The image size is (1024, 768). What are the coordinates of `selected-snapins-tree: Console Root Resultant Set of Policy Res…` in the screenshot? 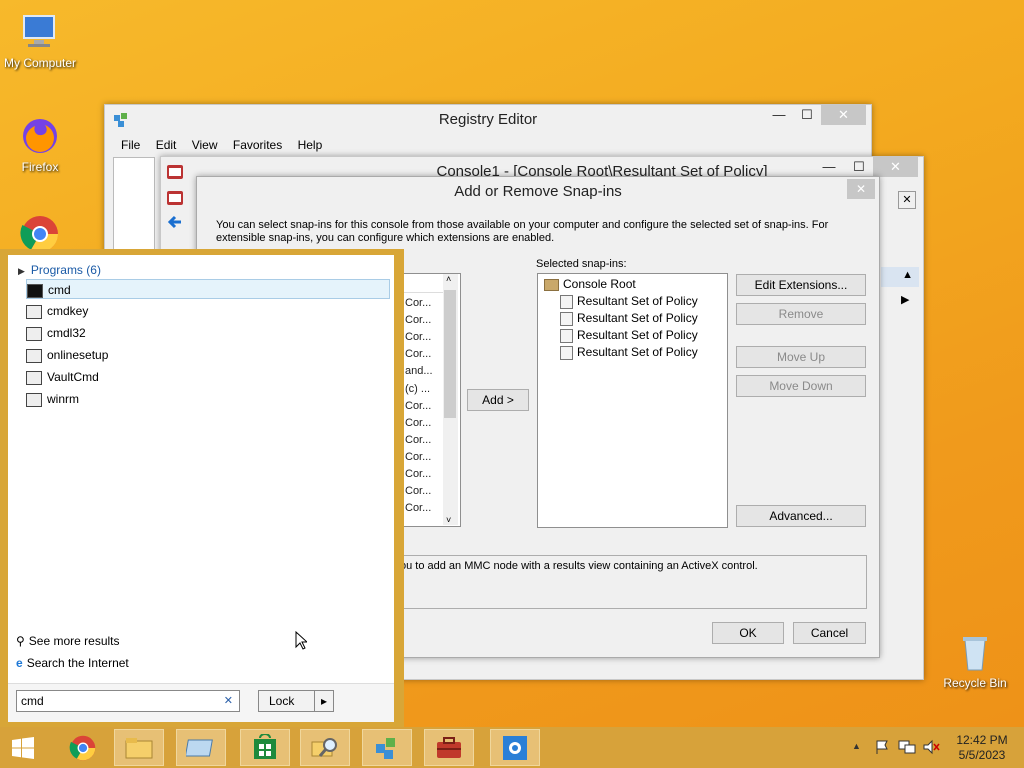 It's located at (632, 400).